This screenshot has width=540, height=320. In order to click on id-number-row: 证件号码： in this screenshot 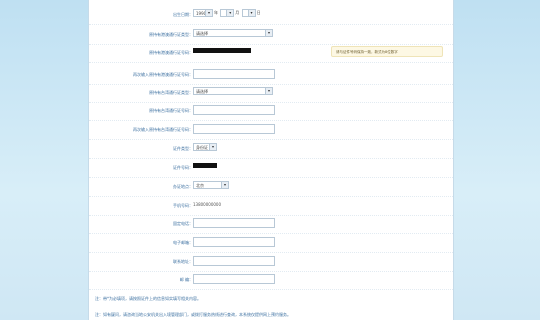, I will do `click(271, 168)`.